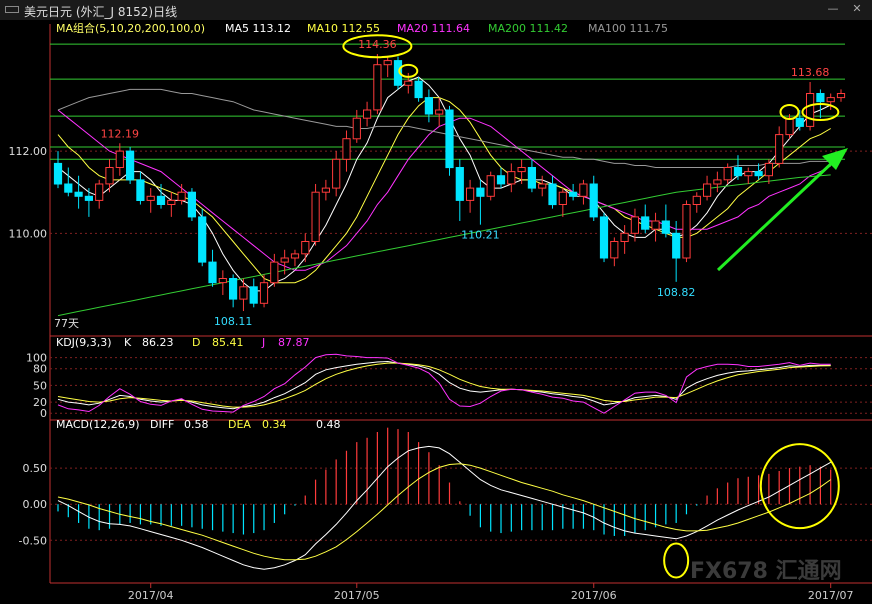 Image resolution: width=872 pixels, height=604 pixels. I want to click on window-title: 美元日元 (外汇_J 8152)日线, so click(101, 12).